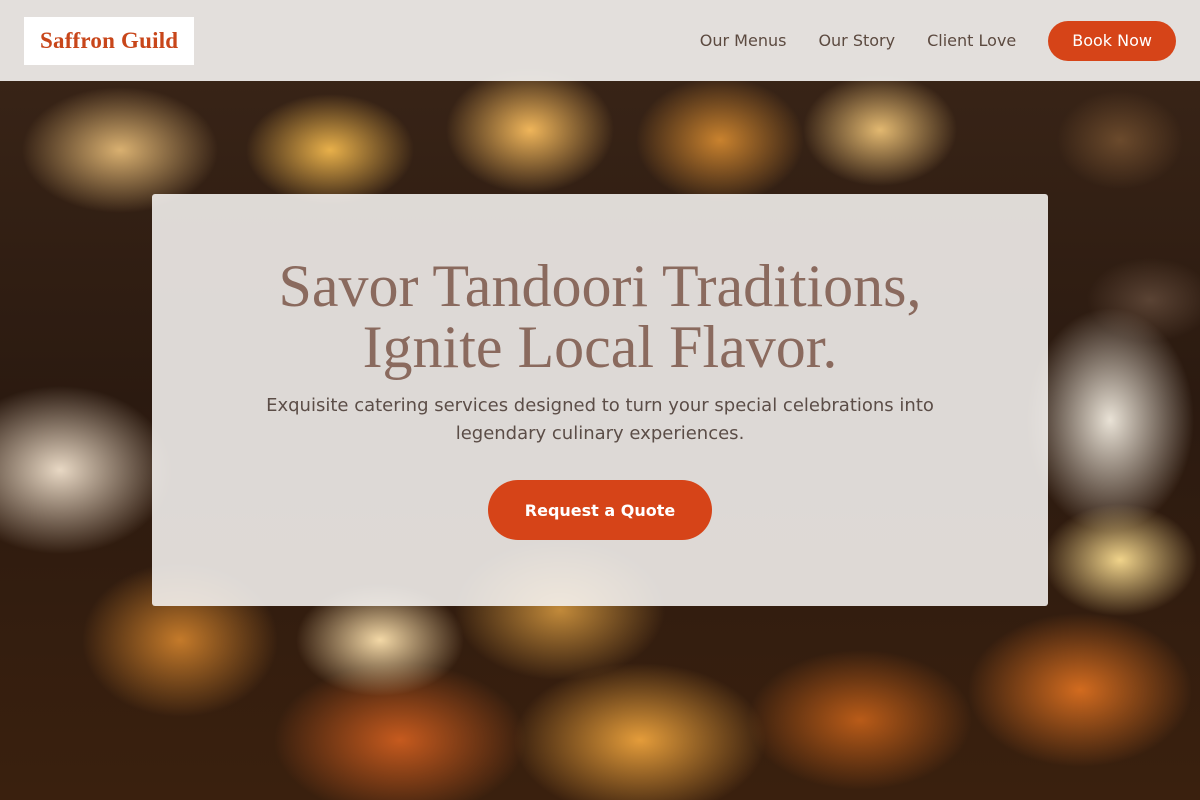  Describe the element at coordinates (600, 286) in the screenshot. I see `hero-title-line-1: Savor Tandoori Traditions,` at that location.